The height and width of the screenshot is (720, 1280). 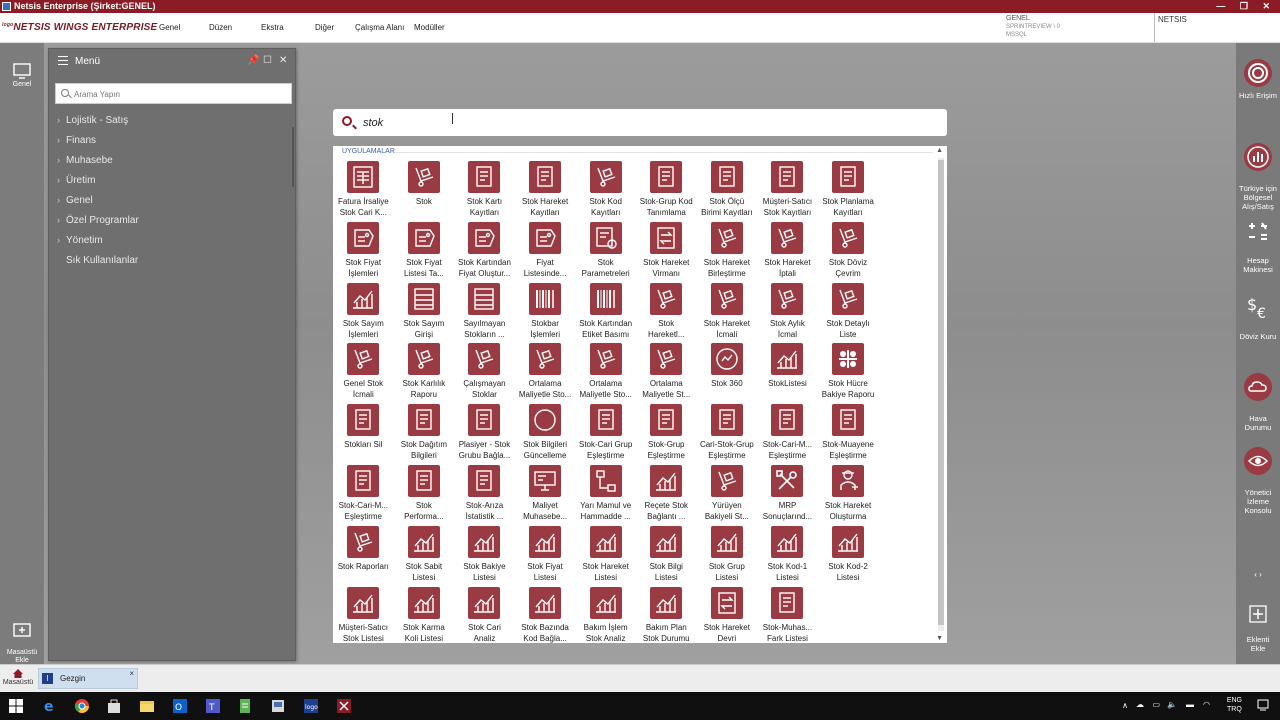 I want to click on outlook-icon: O, so click(x=180, y=706).